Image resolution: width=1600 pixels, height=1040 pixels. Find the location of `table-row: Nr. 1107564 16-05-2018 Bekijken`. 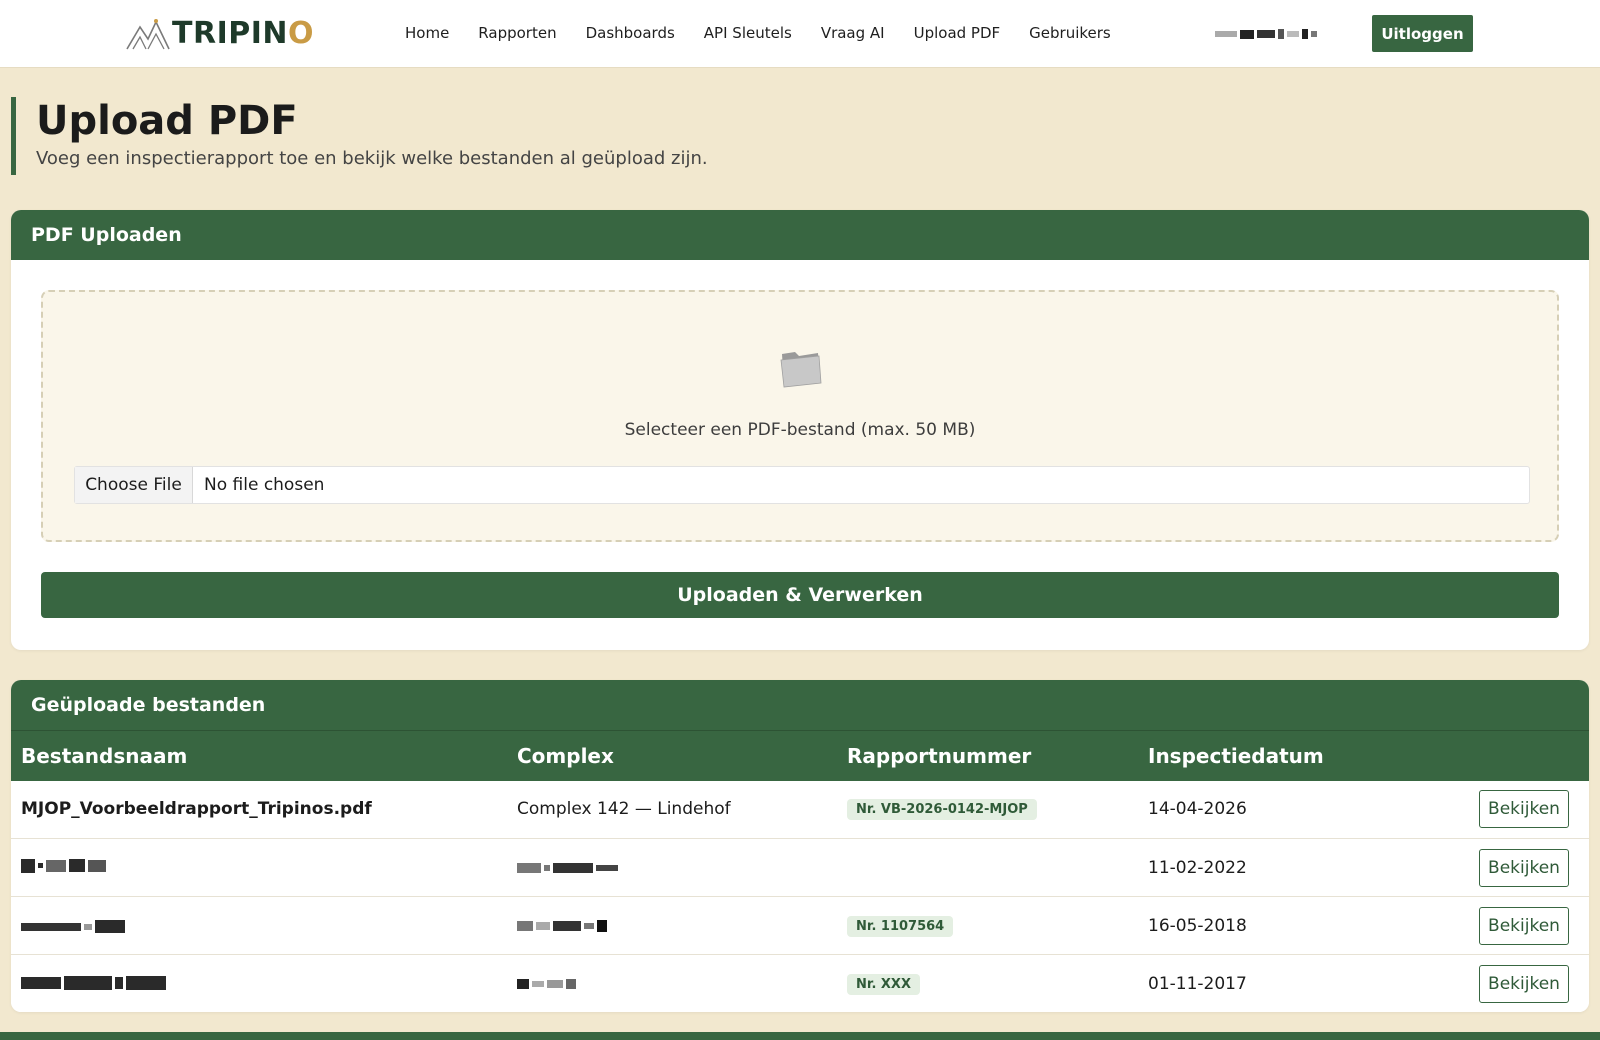

table-row: Nr. 1107564 16-05-2018 Bekijken is located at coordinates (800, 925).